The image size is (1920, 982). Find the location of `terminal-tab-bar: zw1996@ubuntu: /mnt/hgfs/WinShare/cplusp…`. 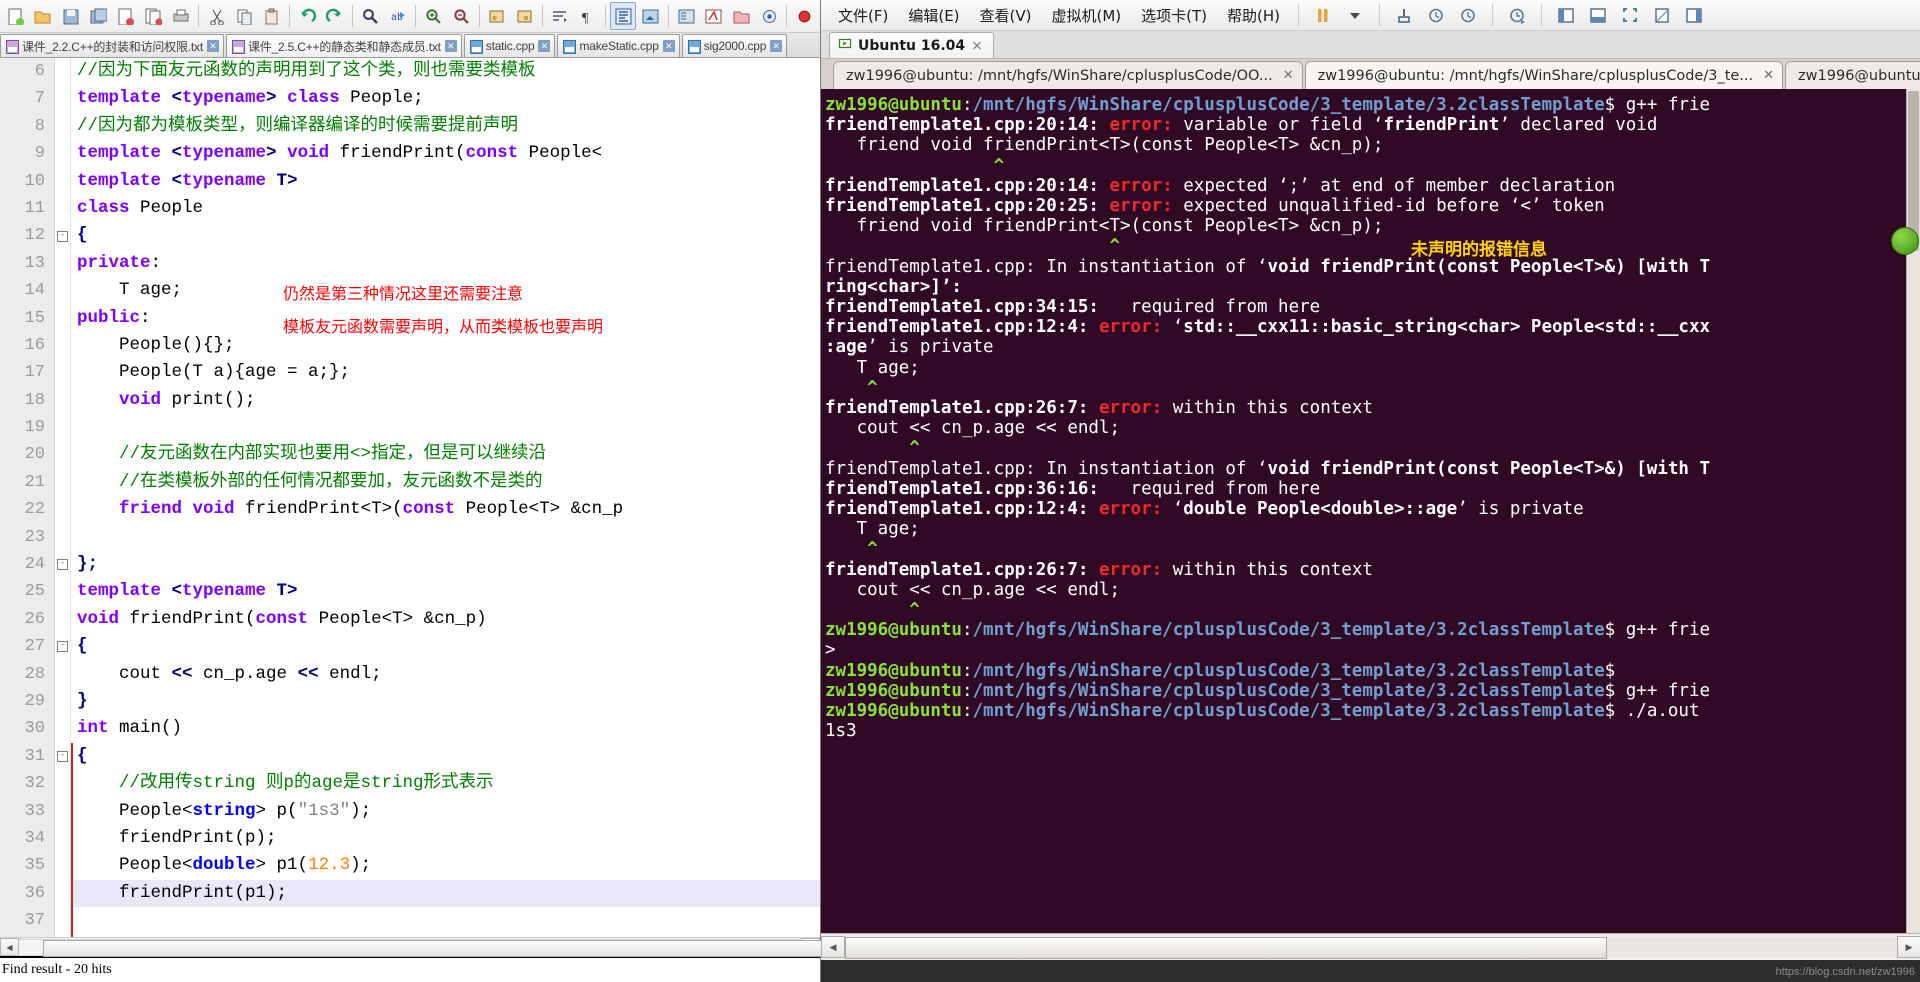

terminal-tab-bar: zw1996@ubuntu: /mnt/hgfs/WinShare/cplusp… is located at coordinates (1370, 74).